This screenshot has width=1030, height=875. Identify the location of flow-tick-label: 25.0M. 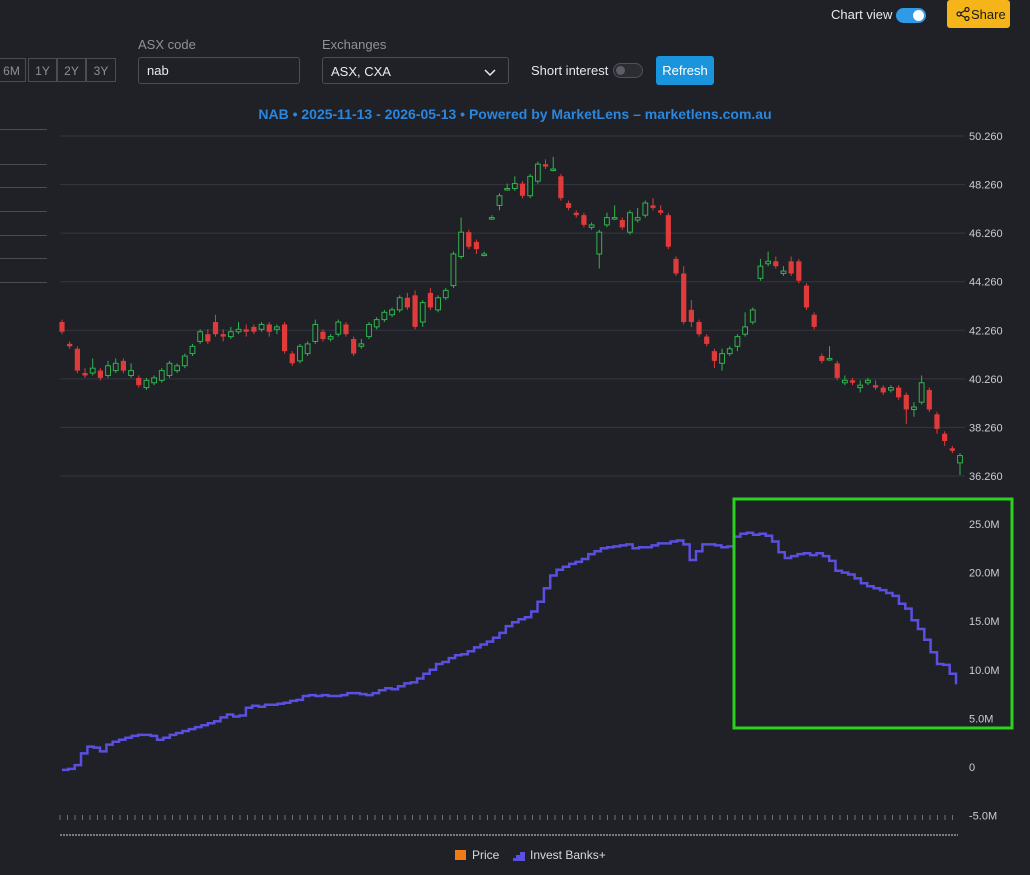
(984, 525).